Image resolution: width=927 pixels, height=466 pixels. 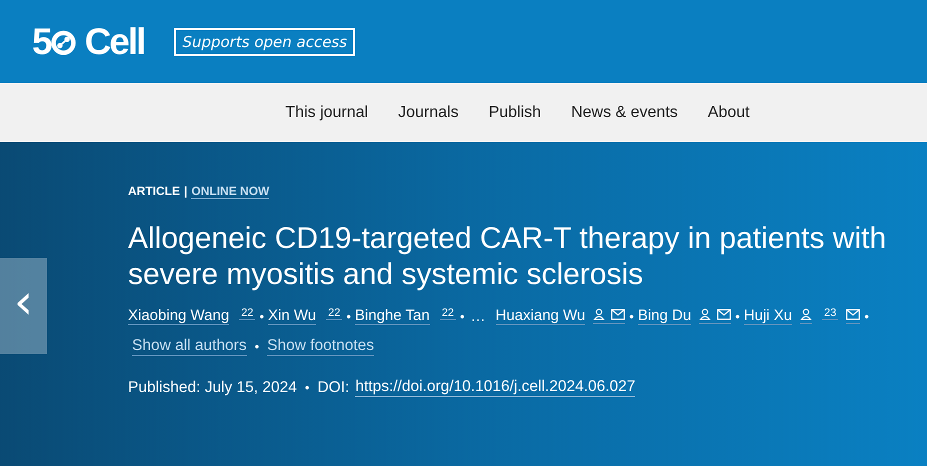 What do you see at coordinates (333, 387) in the screenshot?
I see `doi-label: DOI:` at bounding box center [333, 387].